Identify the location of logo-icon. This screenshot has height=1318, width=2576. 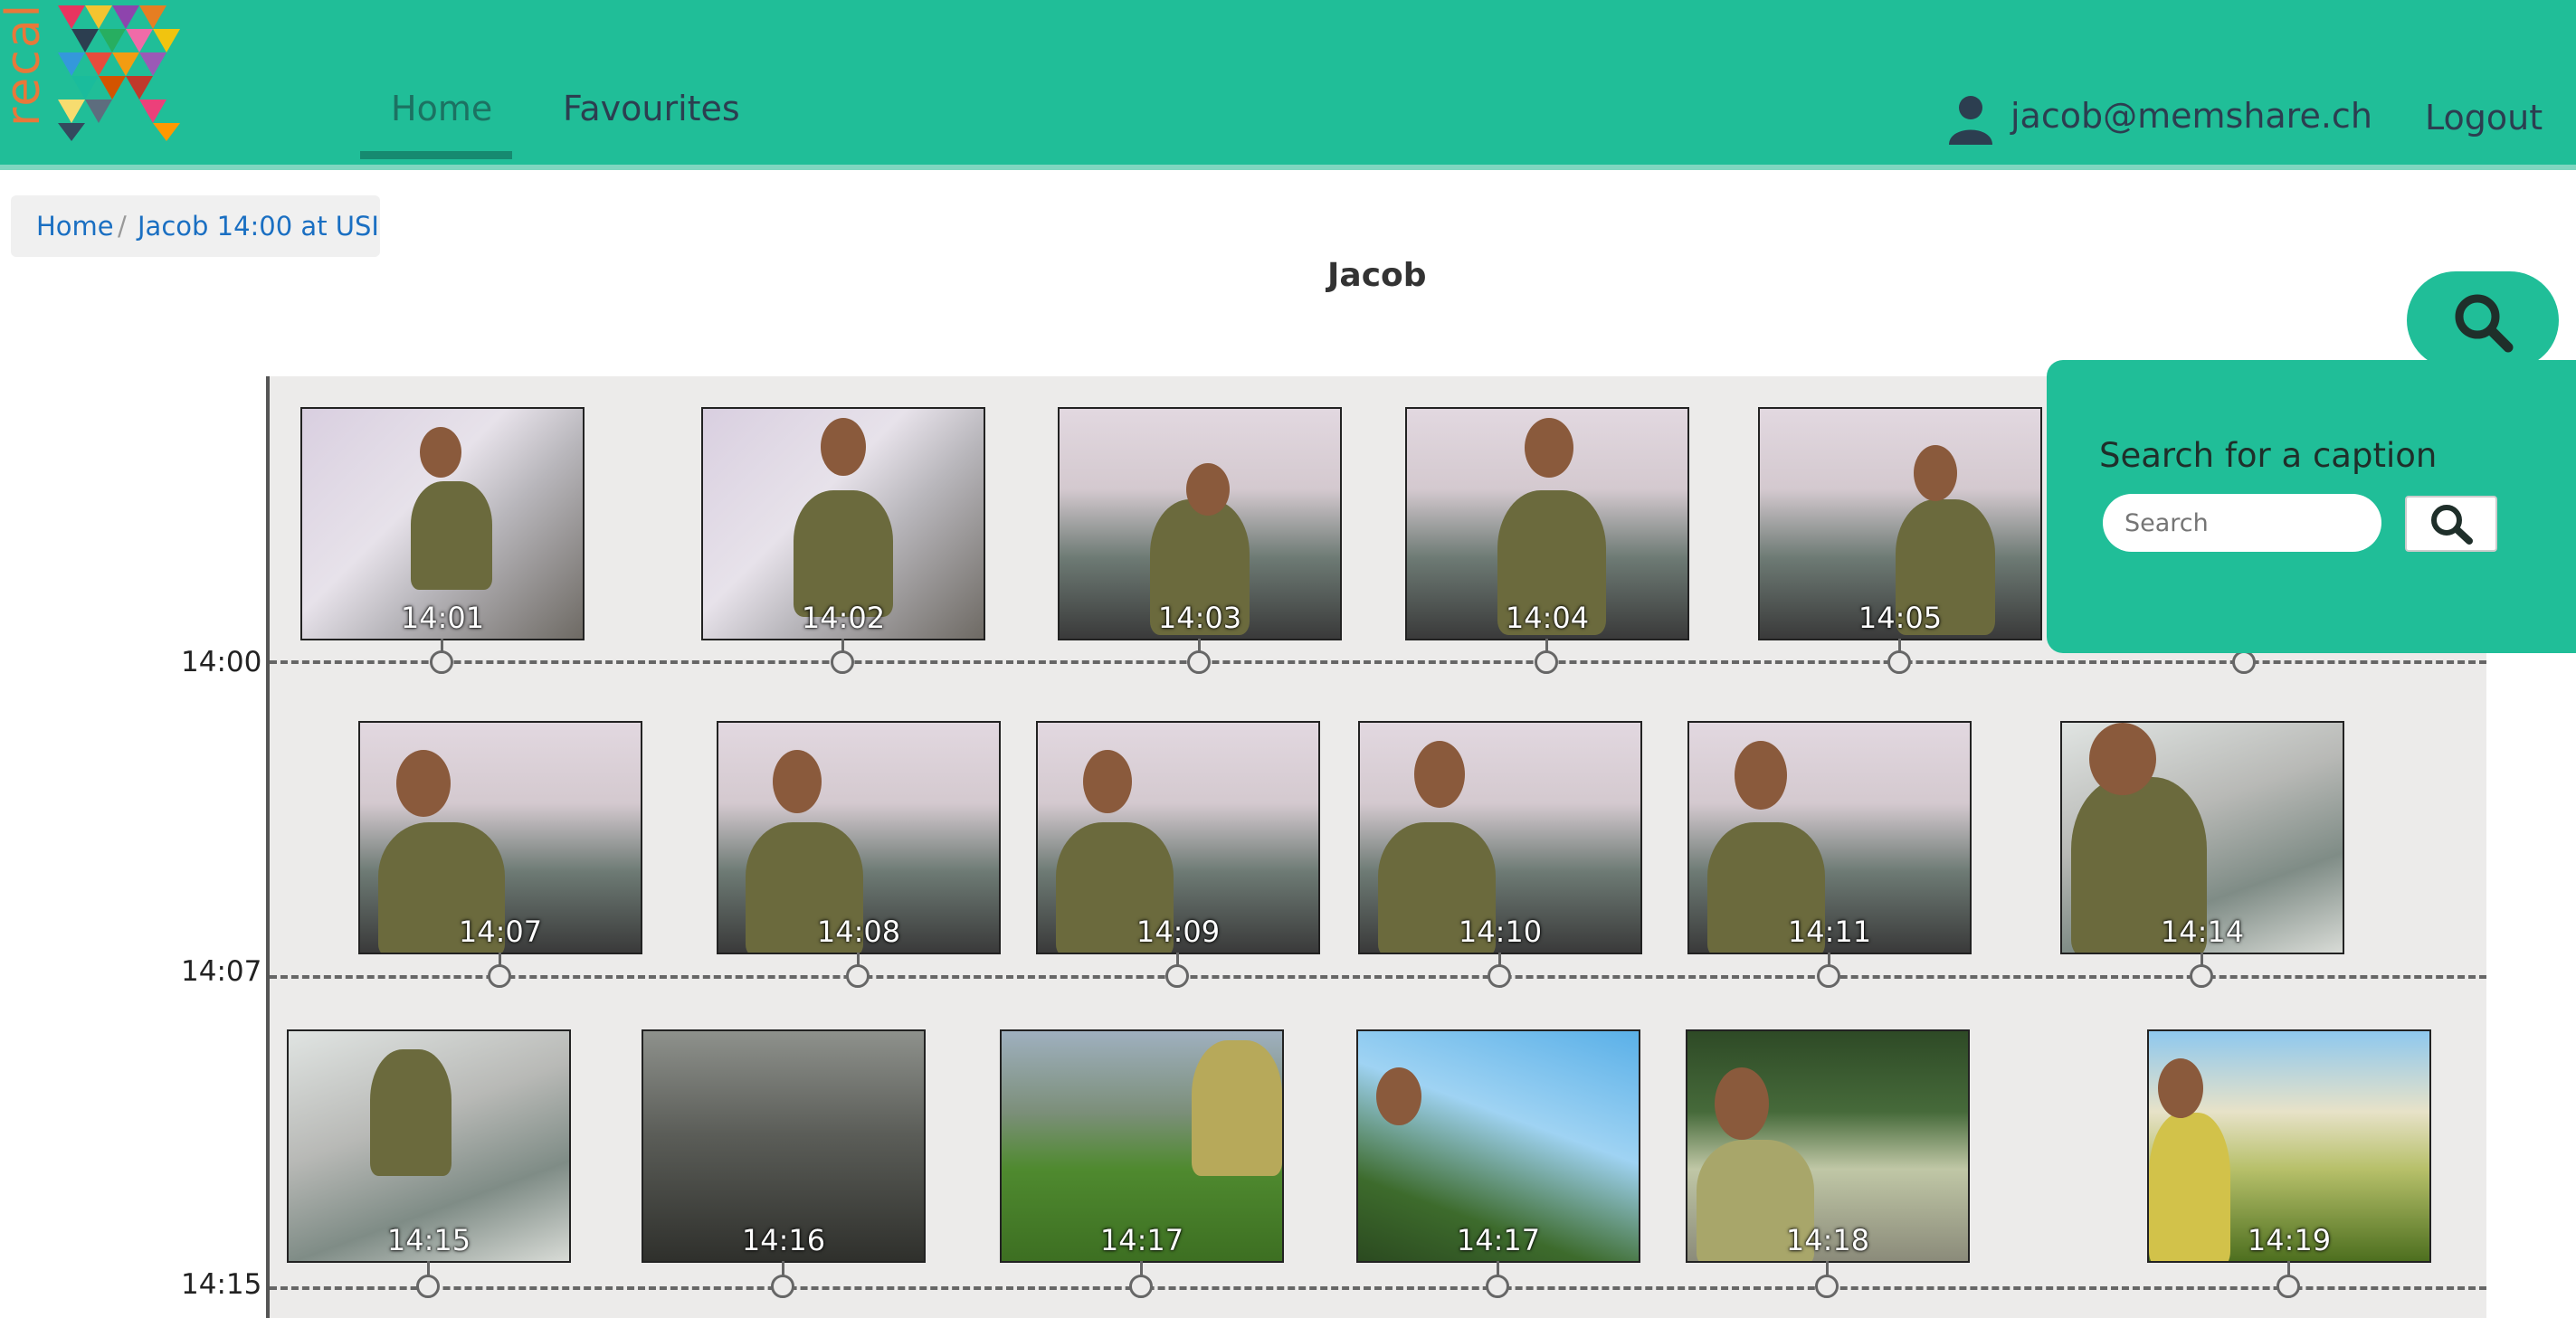
(126, 73).